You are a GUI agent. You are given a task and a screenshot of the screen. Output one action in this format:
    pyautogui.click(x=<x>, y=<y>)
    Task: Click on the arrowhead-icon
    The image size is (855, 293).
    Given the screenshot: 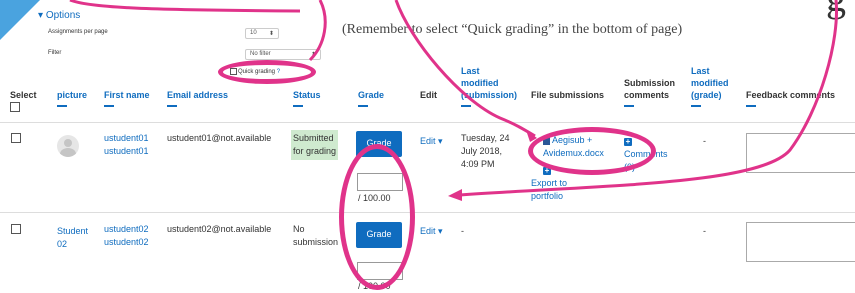 What is the action you would take?
    pyautogui.click(x=455, y=195)
    